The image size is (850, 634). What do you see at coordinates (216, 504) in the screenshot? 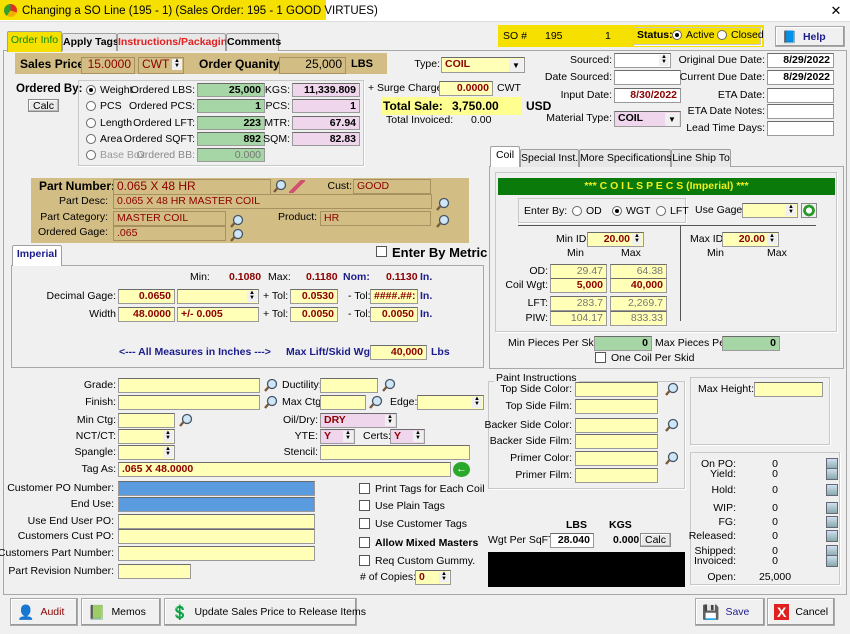
I see `customer-enduse-field` at bounding box center [216, 504].